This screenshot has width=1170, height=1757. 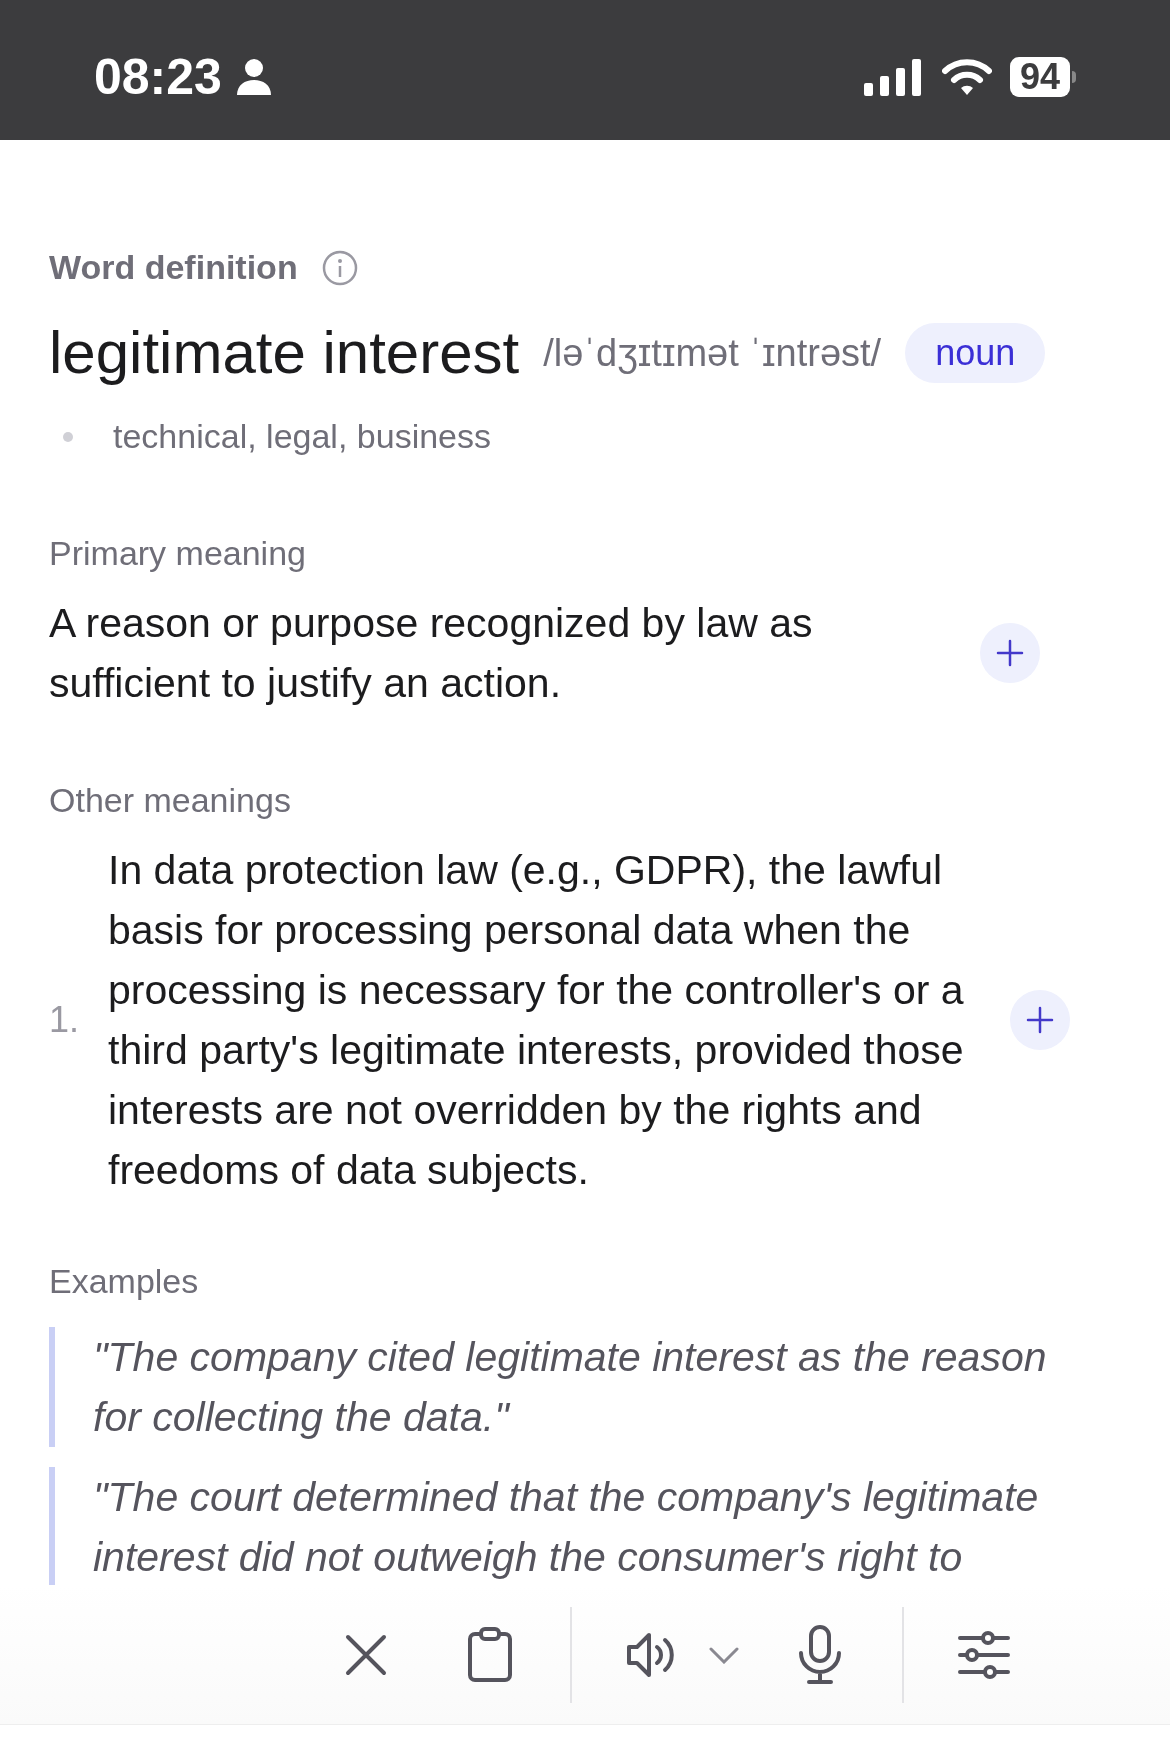 I want to click on usage-tags: technical, legal, business, so click(x=302, y=436).